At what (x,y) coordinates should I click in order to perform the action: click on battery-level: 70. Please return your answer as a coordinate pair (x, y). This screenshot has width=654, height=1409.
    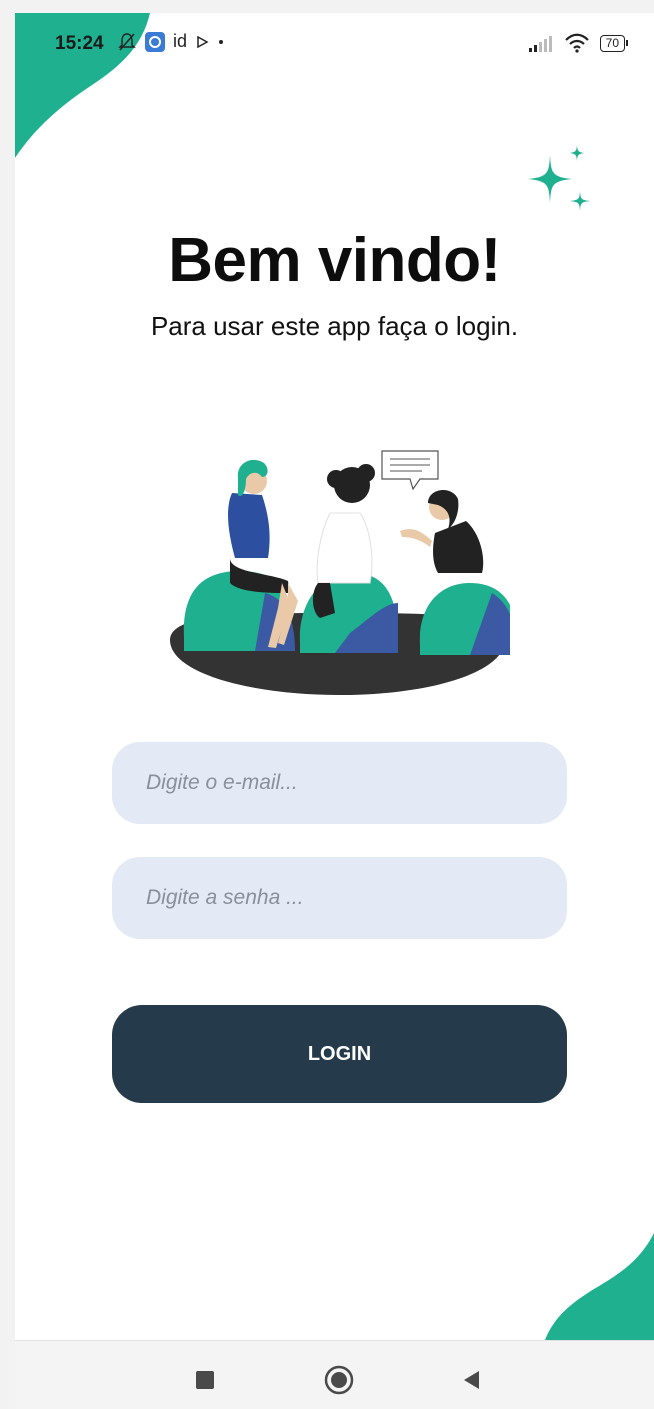
    Looking at the image, I should click on (612, 43).